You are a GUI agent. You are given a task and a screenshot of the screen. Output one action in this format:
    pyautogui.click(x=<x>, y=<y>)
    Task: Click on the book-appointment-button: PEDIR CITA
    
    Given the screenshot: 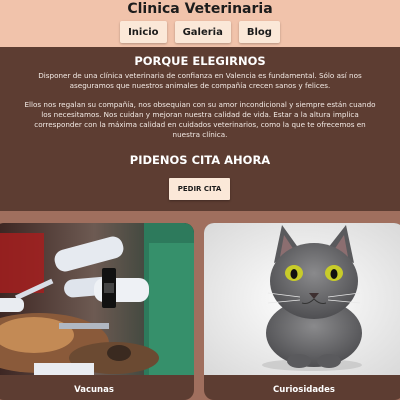 What is the action you would take?
    pyautogui.click(x=199, y=189)
    